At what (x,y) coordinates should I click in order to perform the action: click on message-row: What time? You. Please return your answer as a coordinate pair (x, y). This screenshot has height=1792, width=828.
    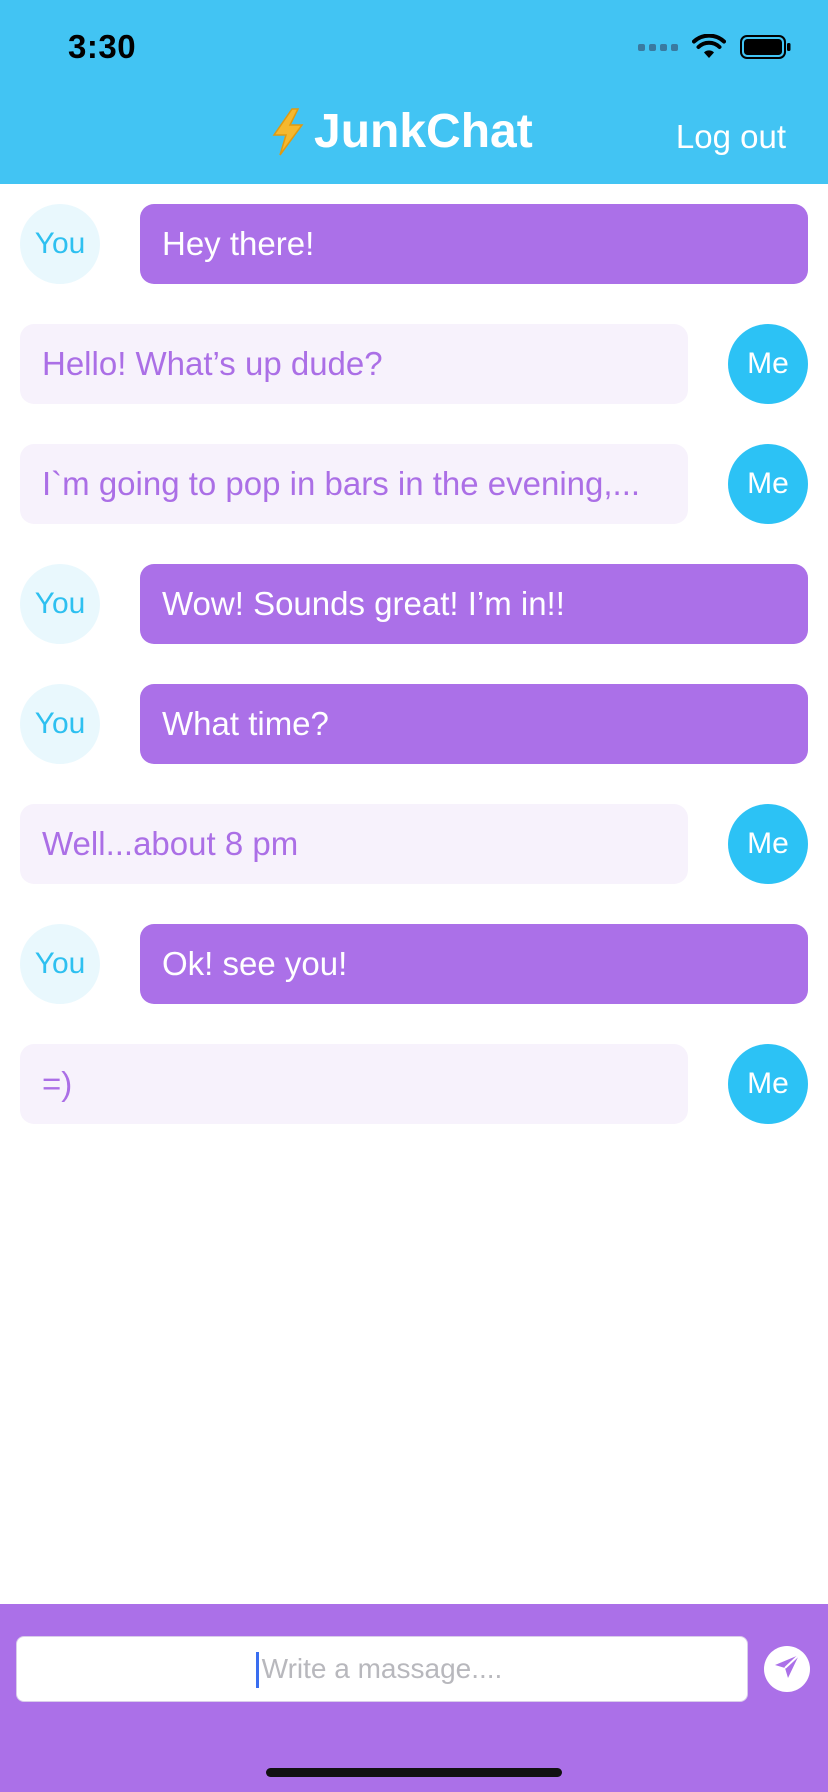
    Looking at the image, I should click on (414, 724).